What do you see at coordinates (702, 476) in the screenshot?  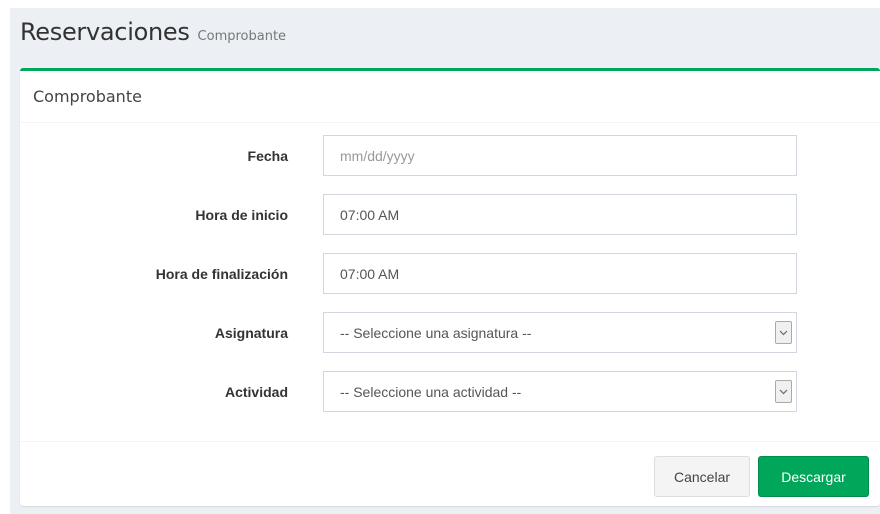 I see `cancel-button: Cancelar` at bounding box center [702, 476].